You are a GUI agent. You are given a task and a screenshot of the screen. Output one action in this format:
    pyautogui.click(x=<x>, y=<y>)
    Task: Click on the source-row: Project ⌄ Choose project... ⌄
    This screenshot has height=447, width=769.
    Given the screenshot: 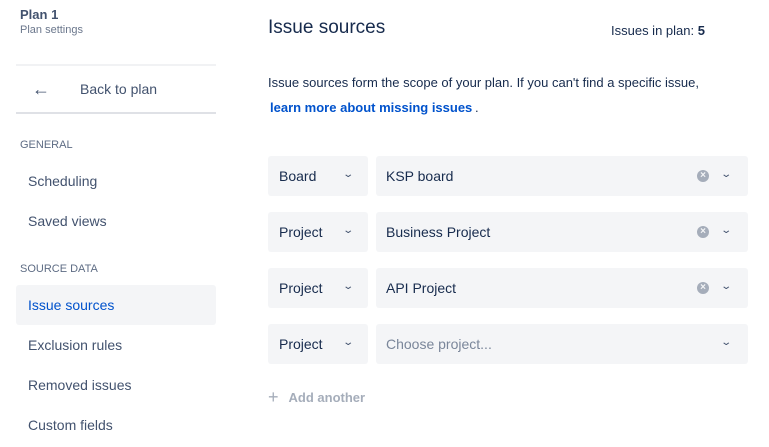 What is the action you would take?
    pyautogui.click(x=508, y=344)
    